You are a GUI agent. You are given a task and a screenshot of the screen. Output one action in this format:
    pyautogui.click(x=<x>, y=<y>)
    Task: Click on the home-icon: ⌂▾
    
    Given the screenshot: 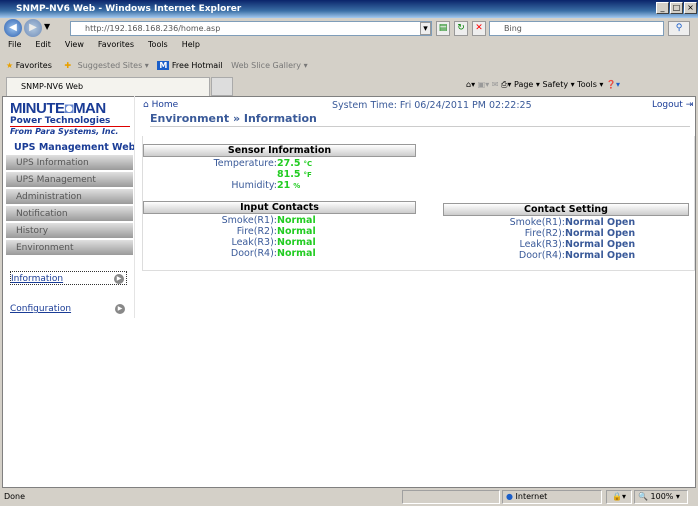 What is the action you would take?
    pyautogui.click(x=470, y=84)
    